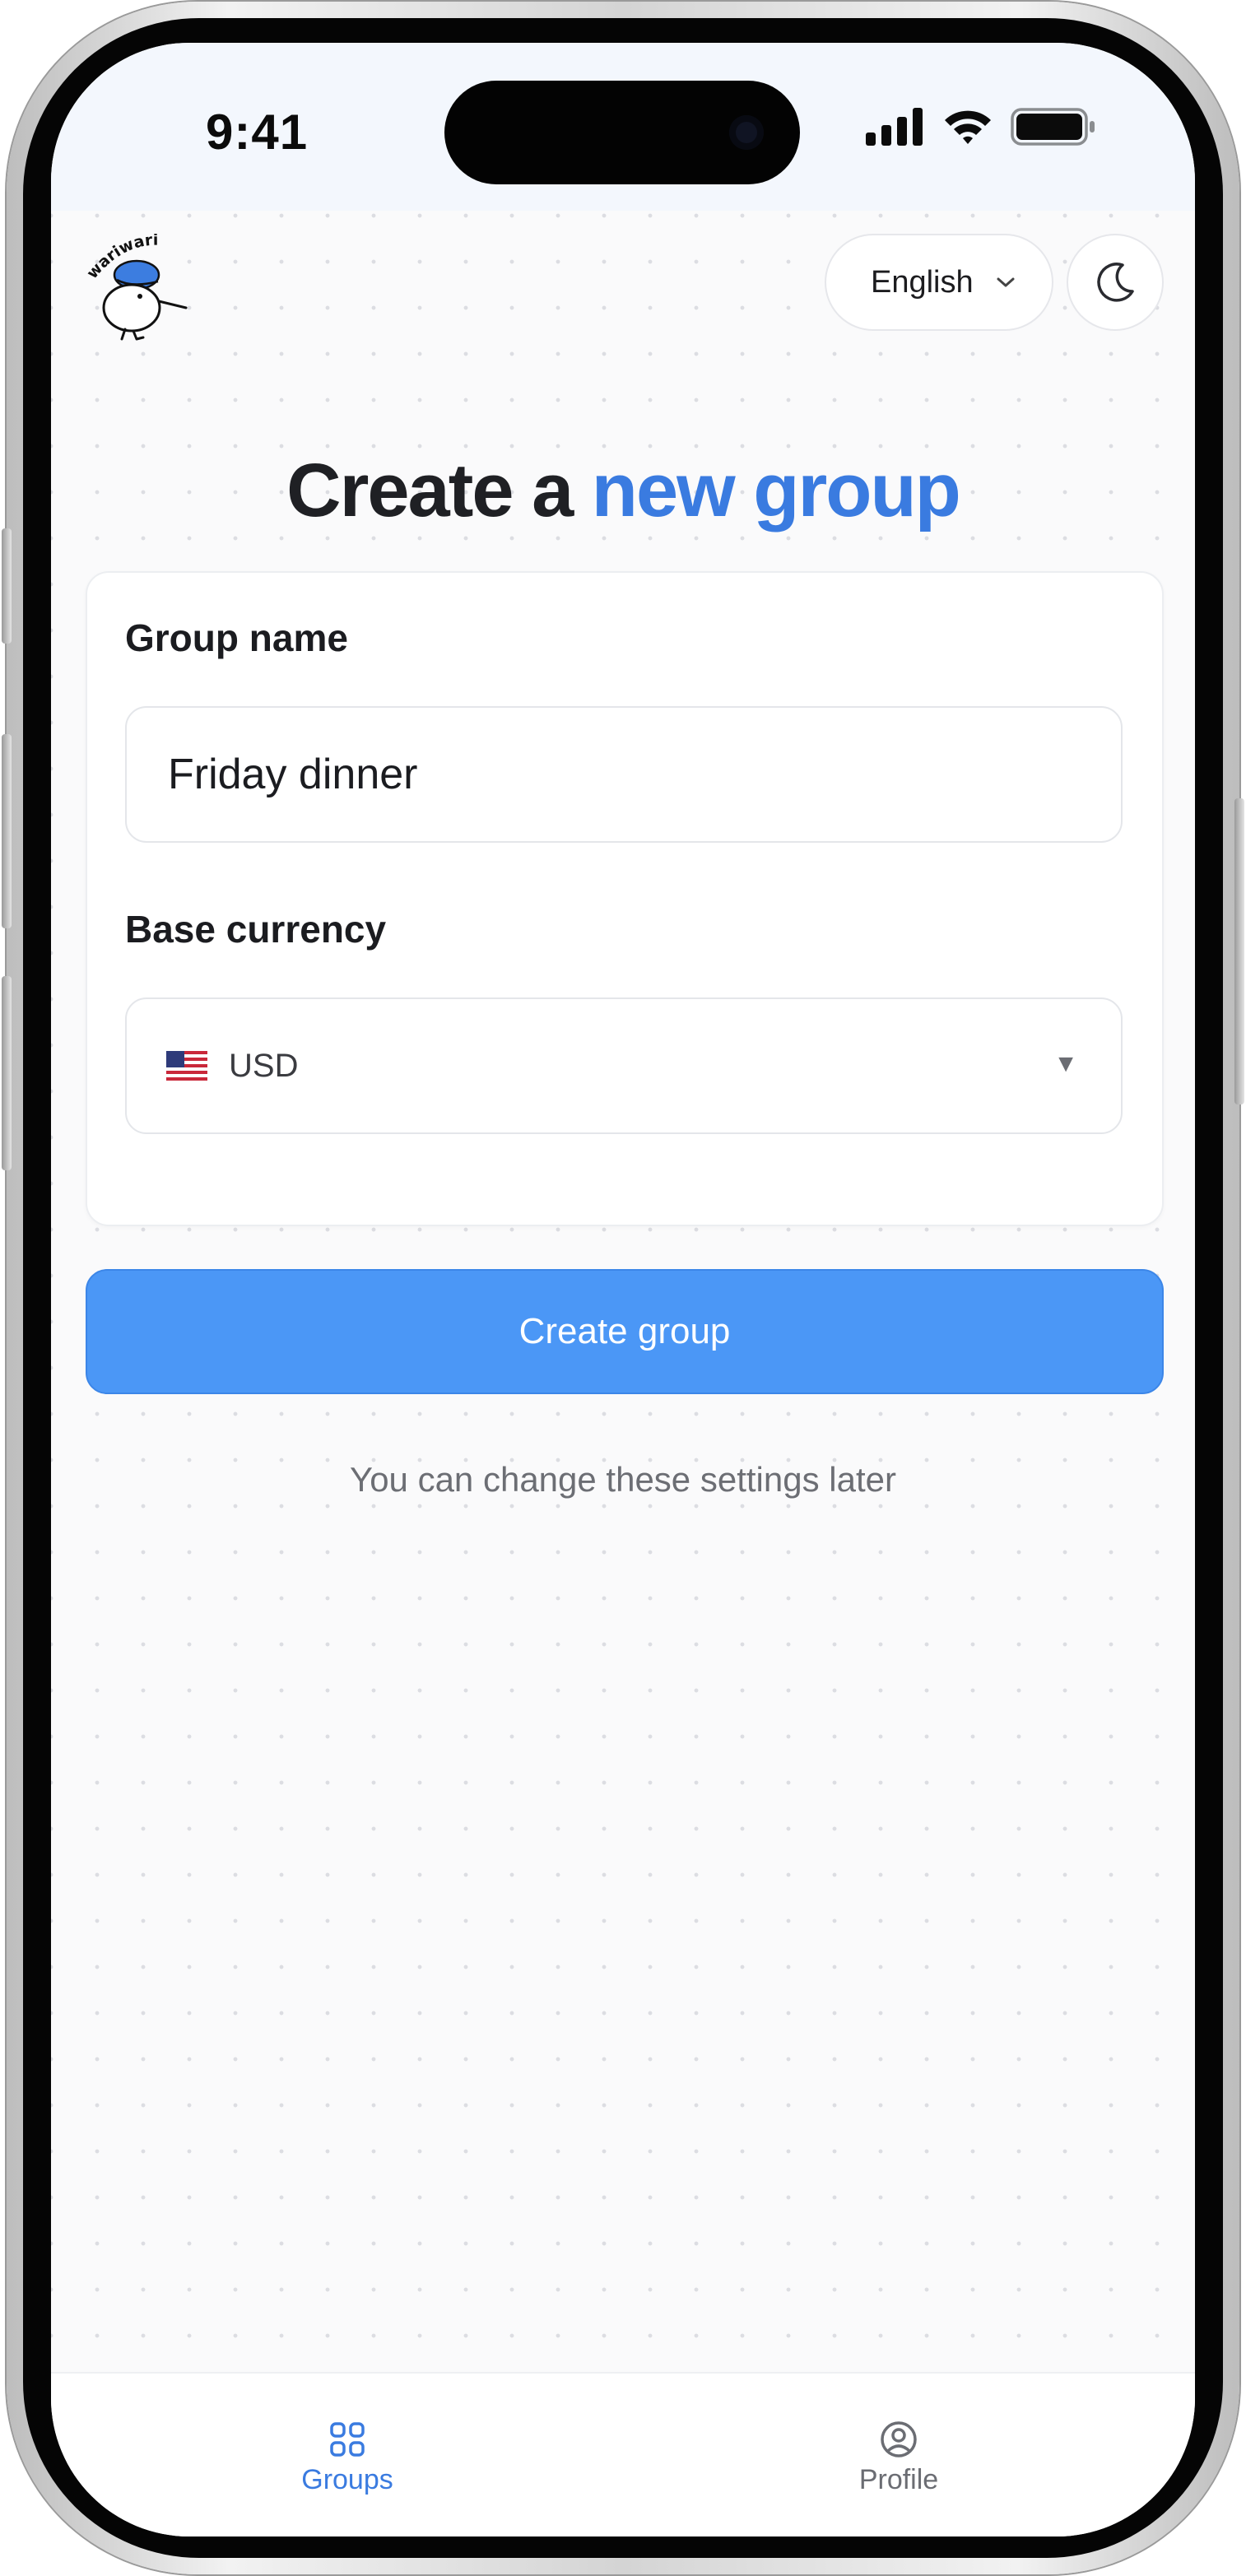  What do you see at coordinates (7, 586) in the screenshot?
I see `action-button` at bounding box center [7, 586].